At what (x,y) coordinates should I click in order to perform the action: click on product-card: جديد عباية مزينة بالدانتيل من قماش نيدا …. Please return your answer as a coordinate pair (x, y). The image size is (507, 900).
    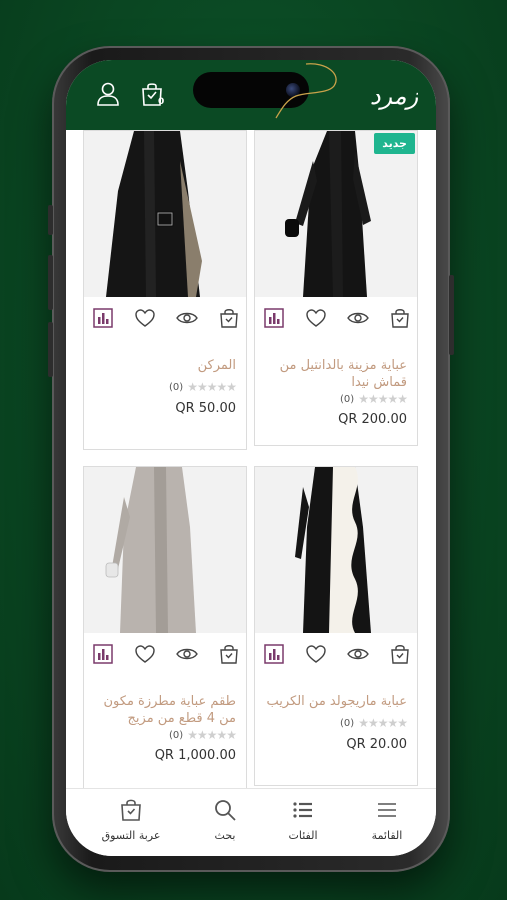
    Looking at the image, I should click on (336, 288).